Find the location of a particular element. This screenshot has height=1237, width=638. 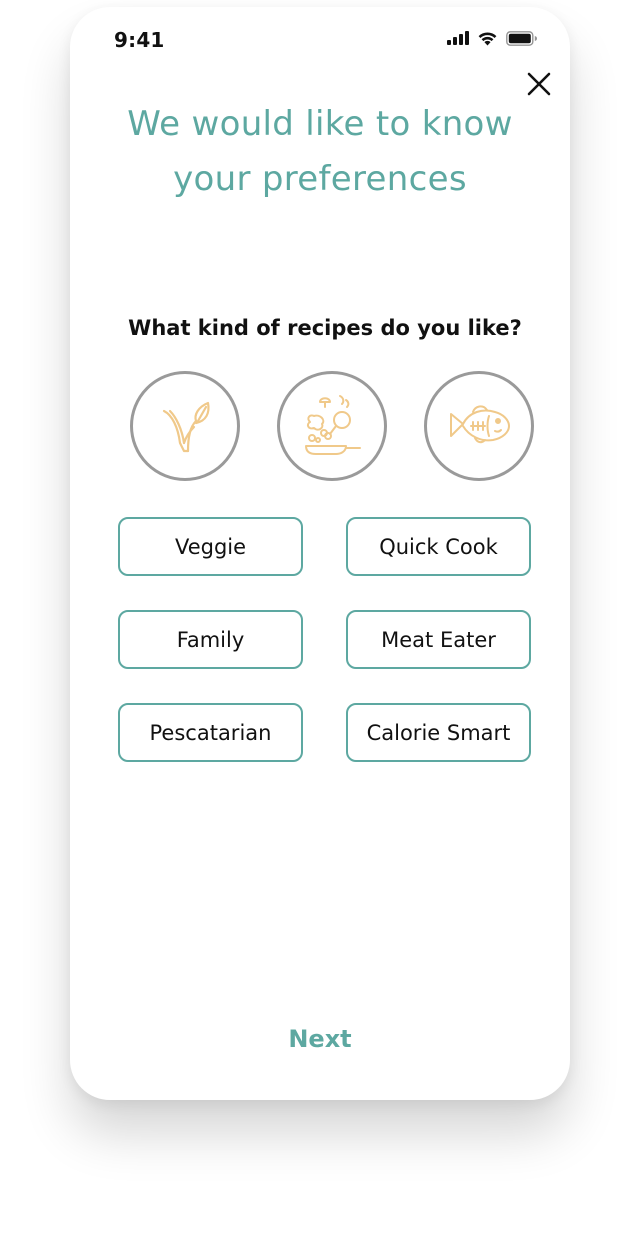

next-button: Next is located at coordinates (320, 1039).